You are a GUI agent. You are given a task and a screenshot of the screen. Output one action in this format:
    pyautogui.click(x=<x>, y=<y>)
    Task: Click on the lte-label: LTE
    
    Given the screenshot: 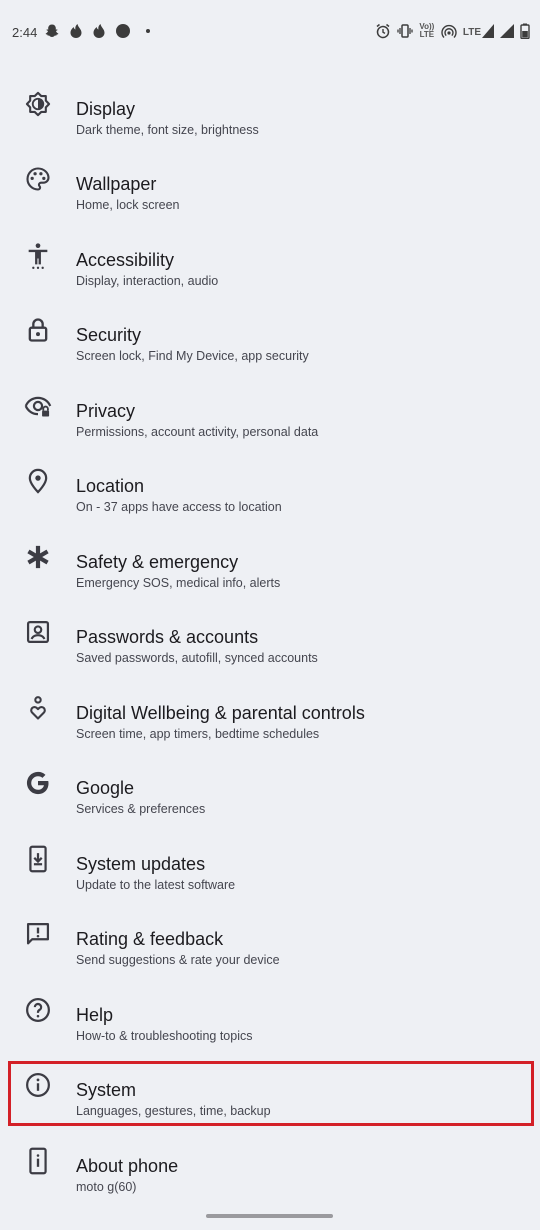 What is the action you would take?
    pyautogui.click(x=471, y=32)
    